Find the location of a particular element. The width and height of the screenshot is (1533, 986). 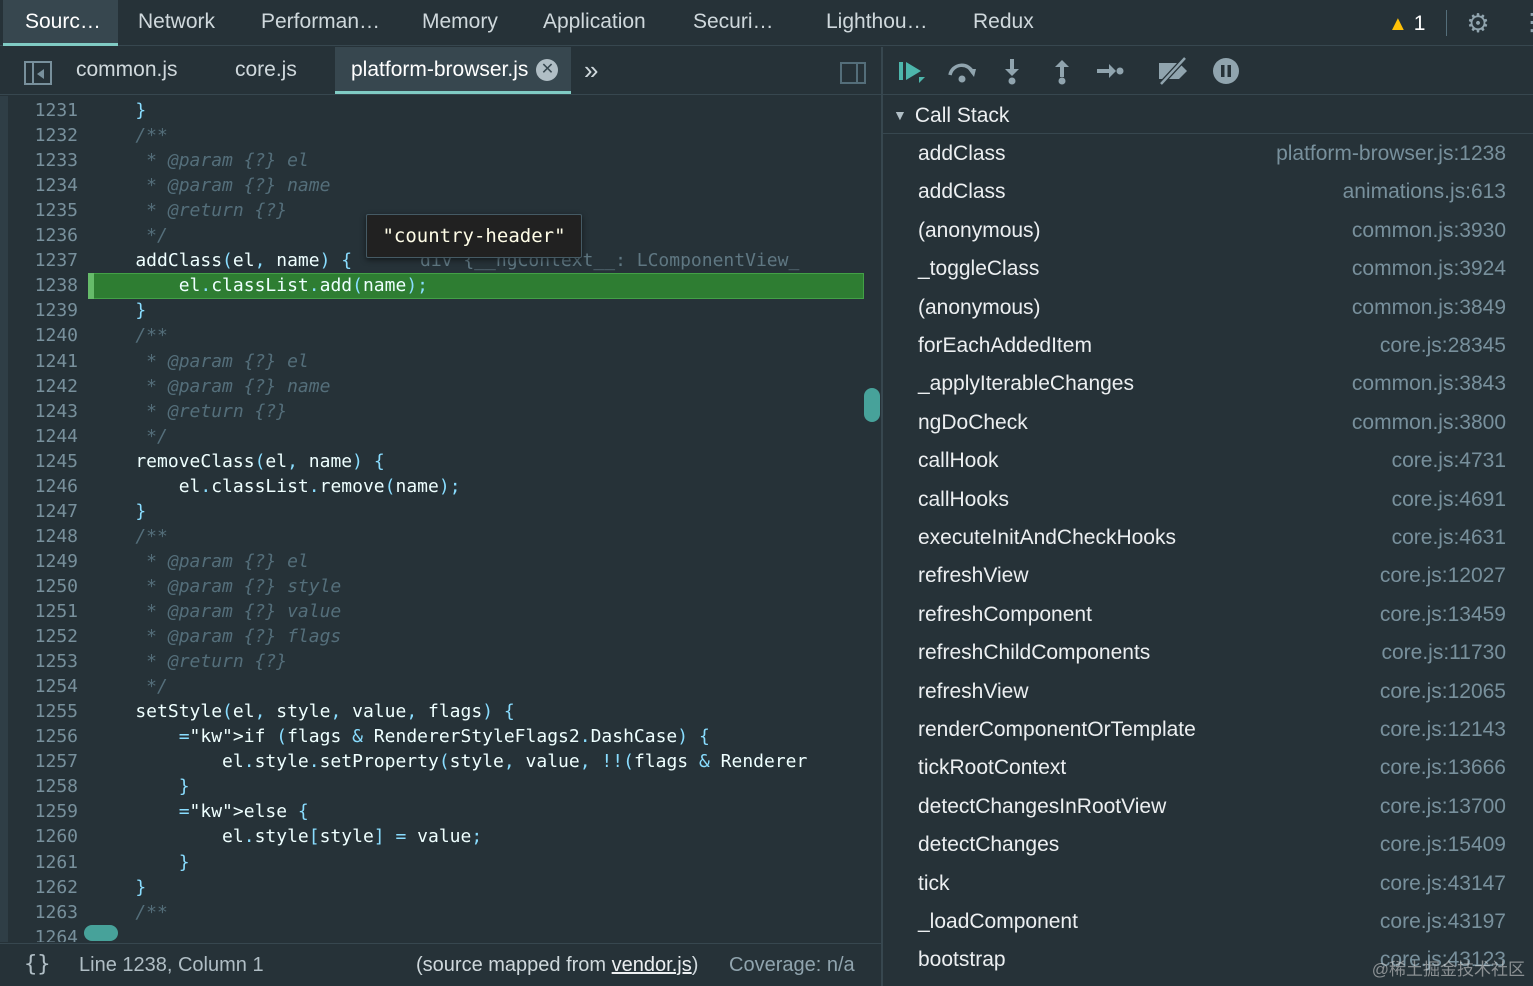

line-number: 1233 is located at coordinates (39, 160).